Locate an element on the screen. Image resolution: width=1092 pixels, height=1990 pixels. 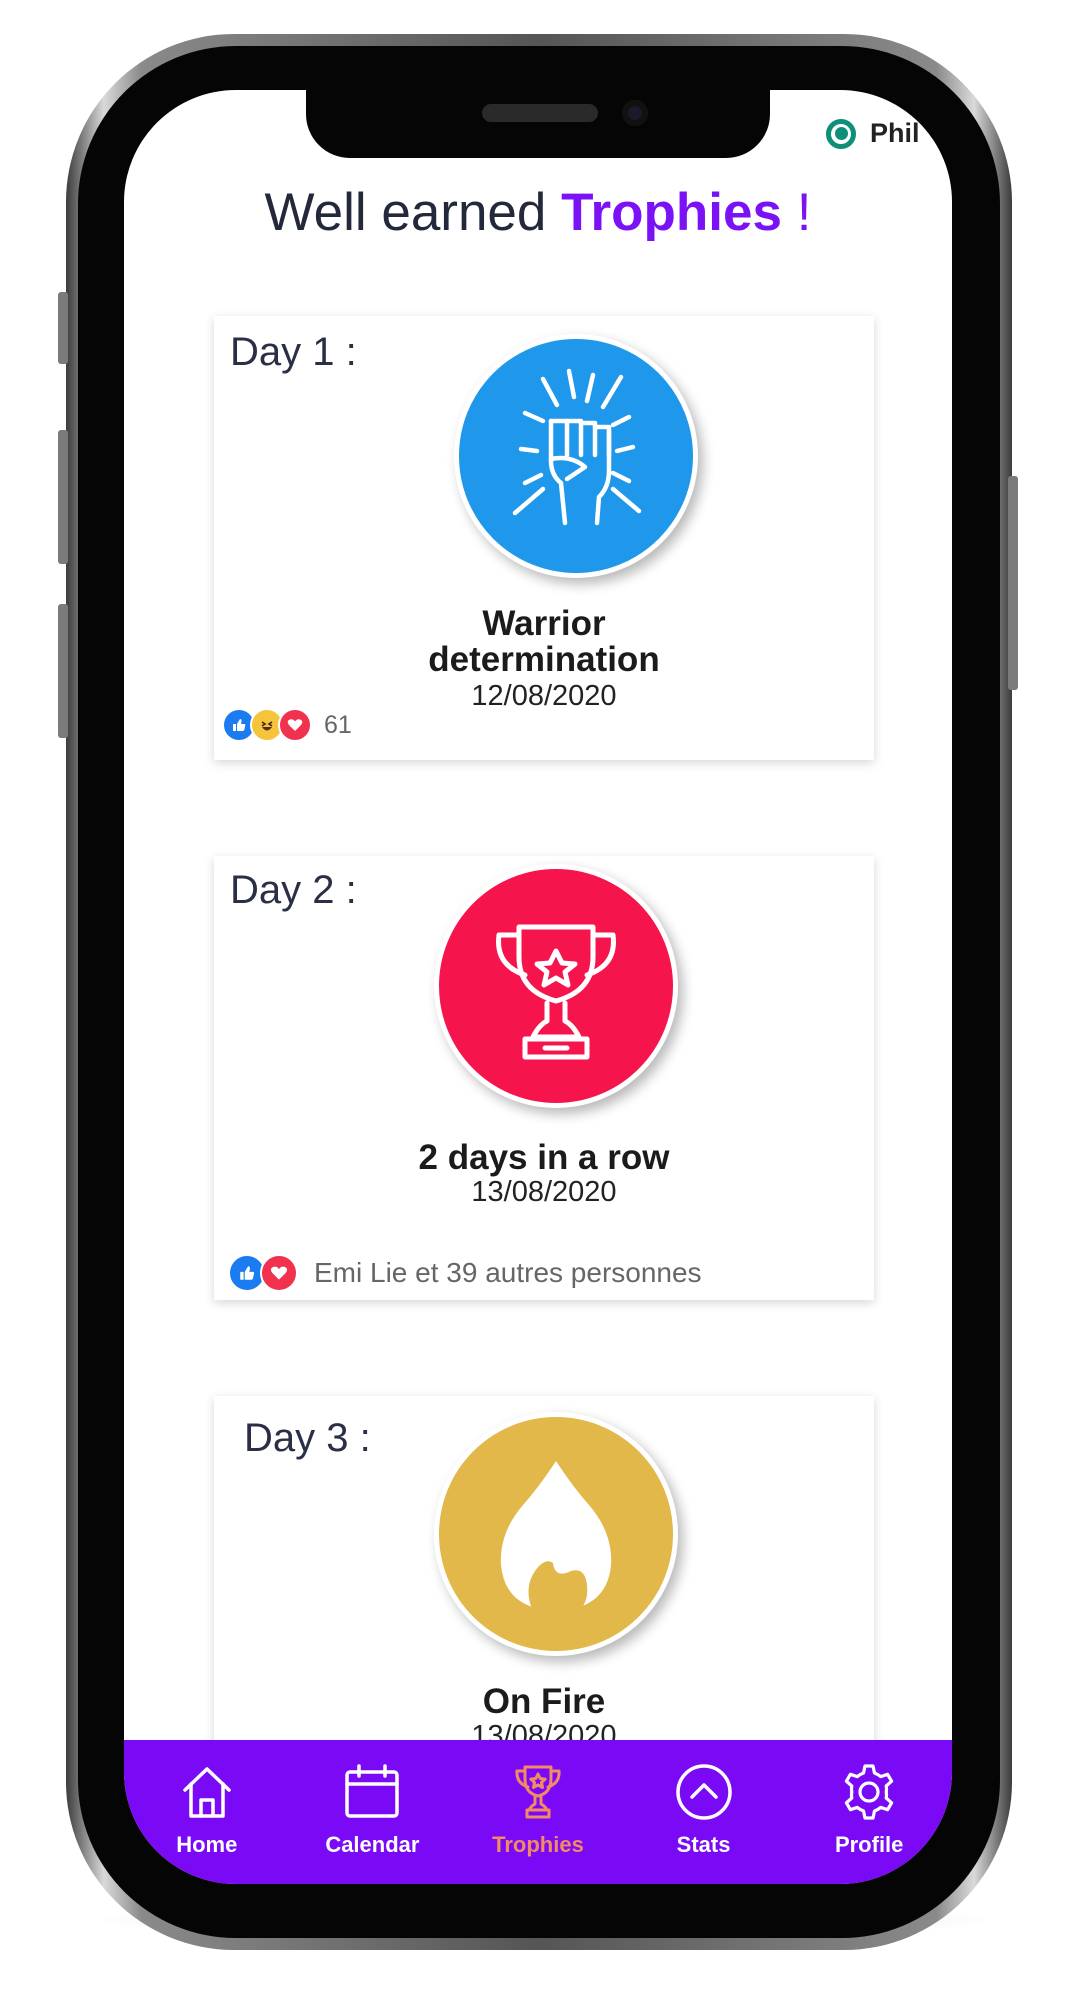
calendar-icon is located at coordinates (372, 1791).